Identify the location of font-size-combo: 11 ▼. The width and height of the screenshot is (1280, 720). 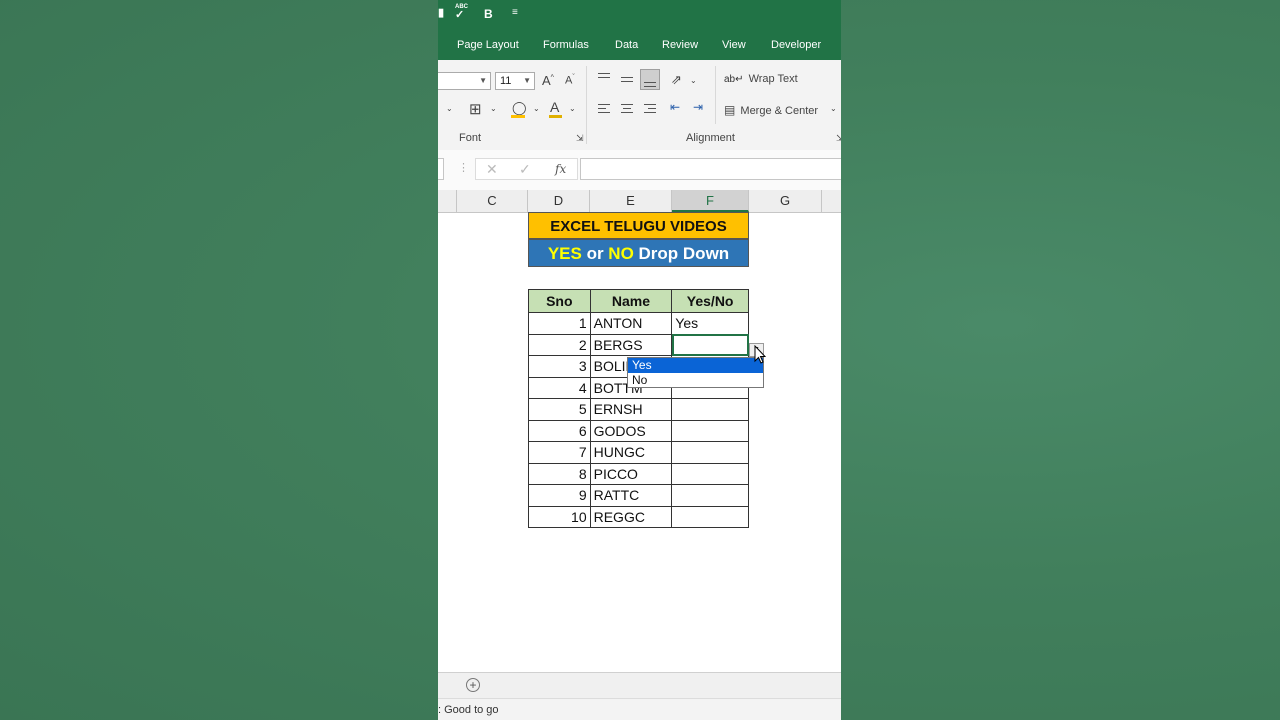
(515, 81).